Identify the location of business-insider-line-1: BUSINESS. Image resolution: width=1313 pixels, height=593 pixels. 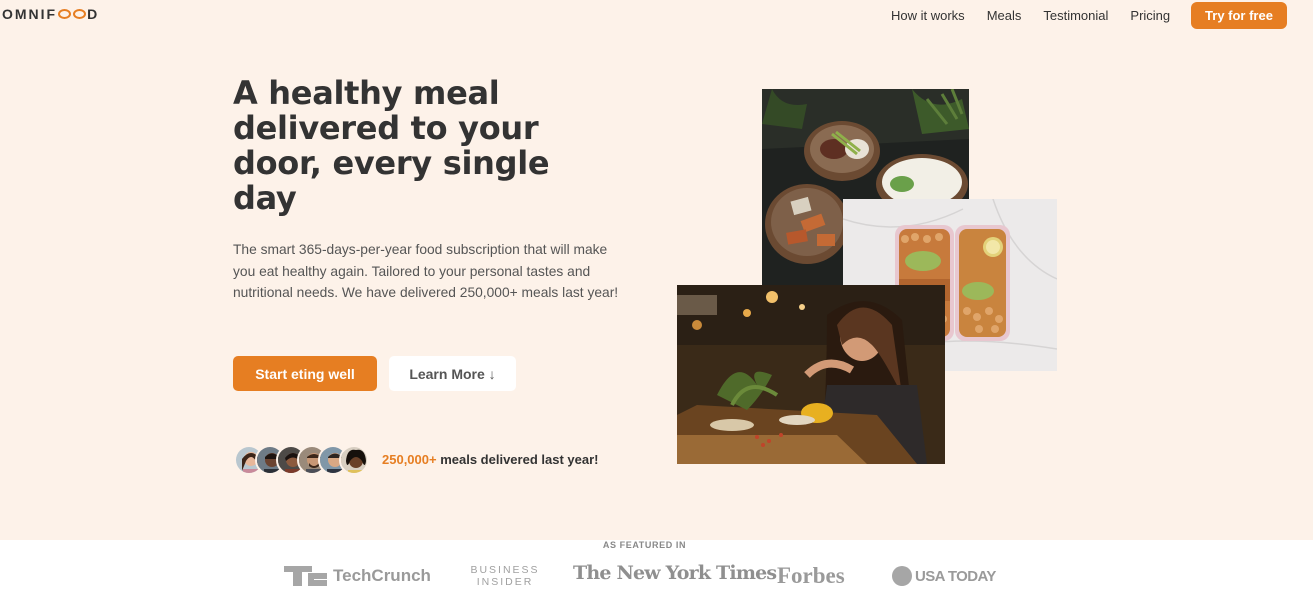
(505, 570).